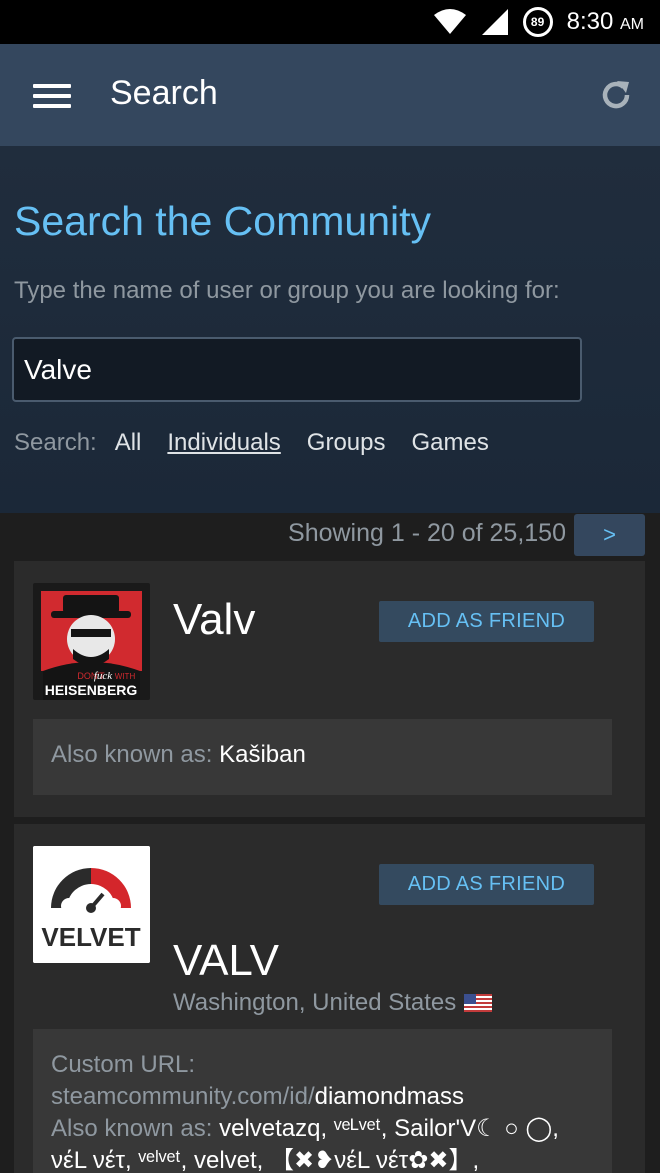  What do you see at coordinates (123, 1064) in the screenshot?
I see `custom-url-label: Custom URL:` at bounding box center [123, 1064].